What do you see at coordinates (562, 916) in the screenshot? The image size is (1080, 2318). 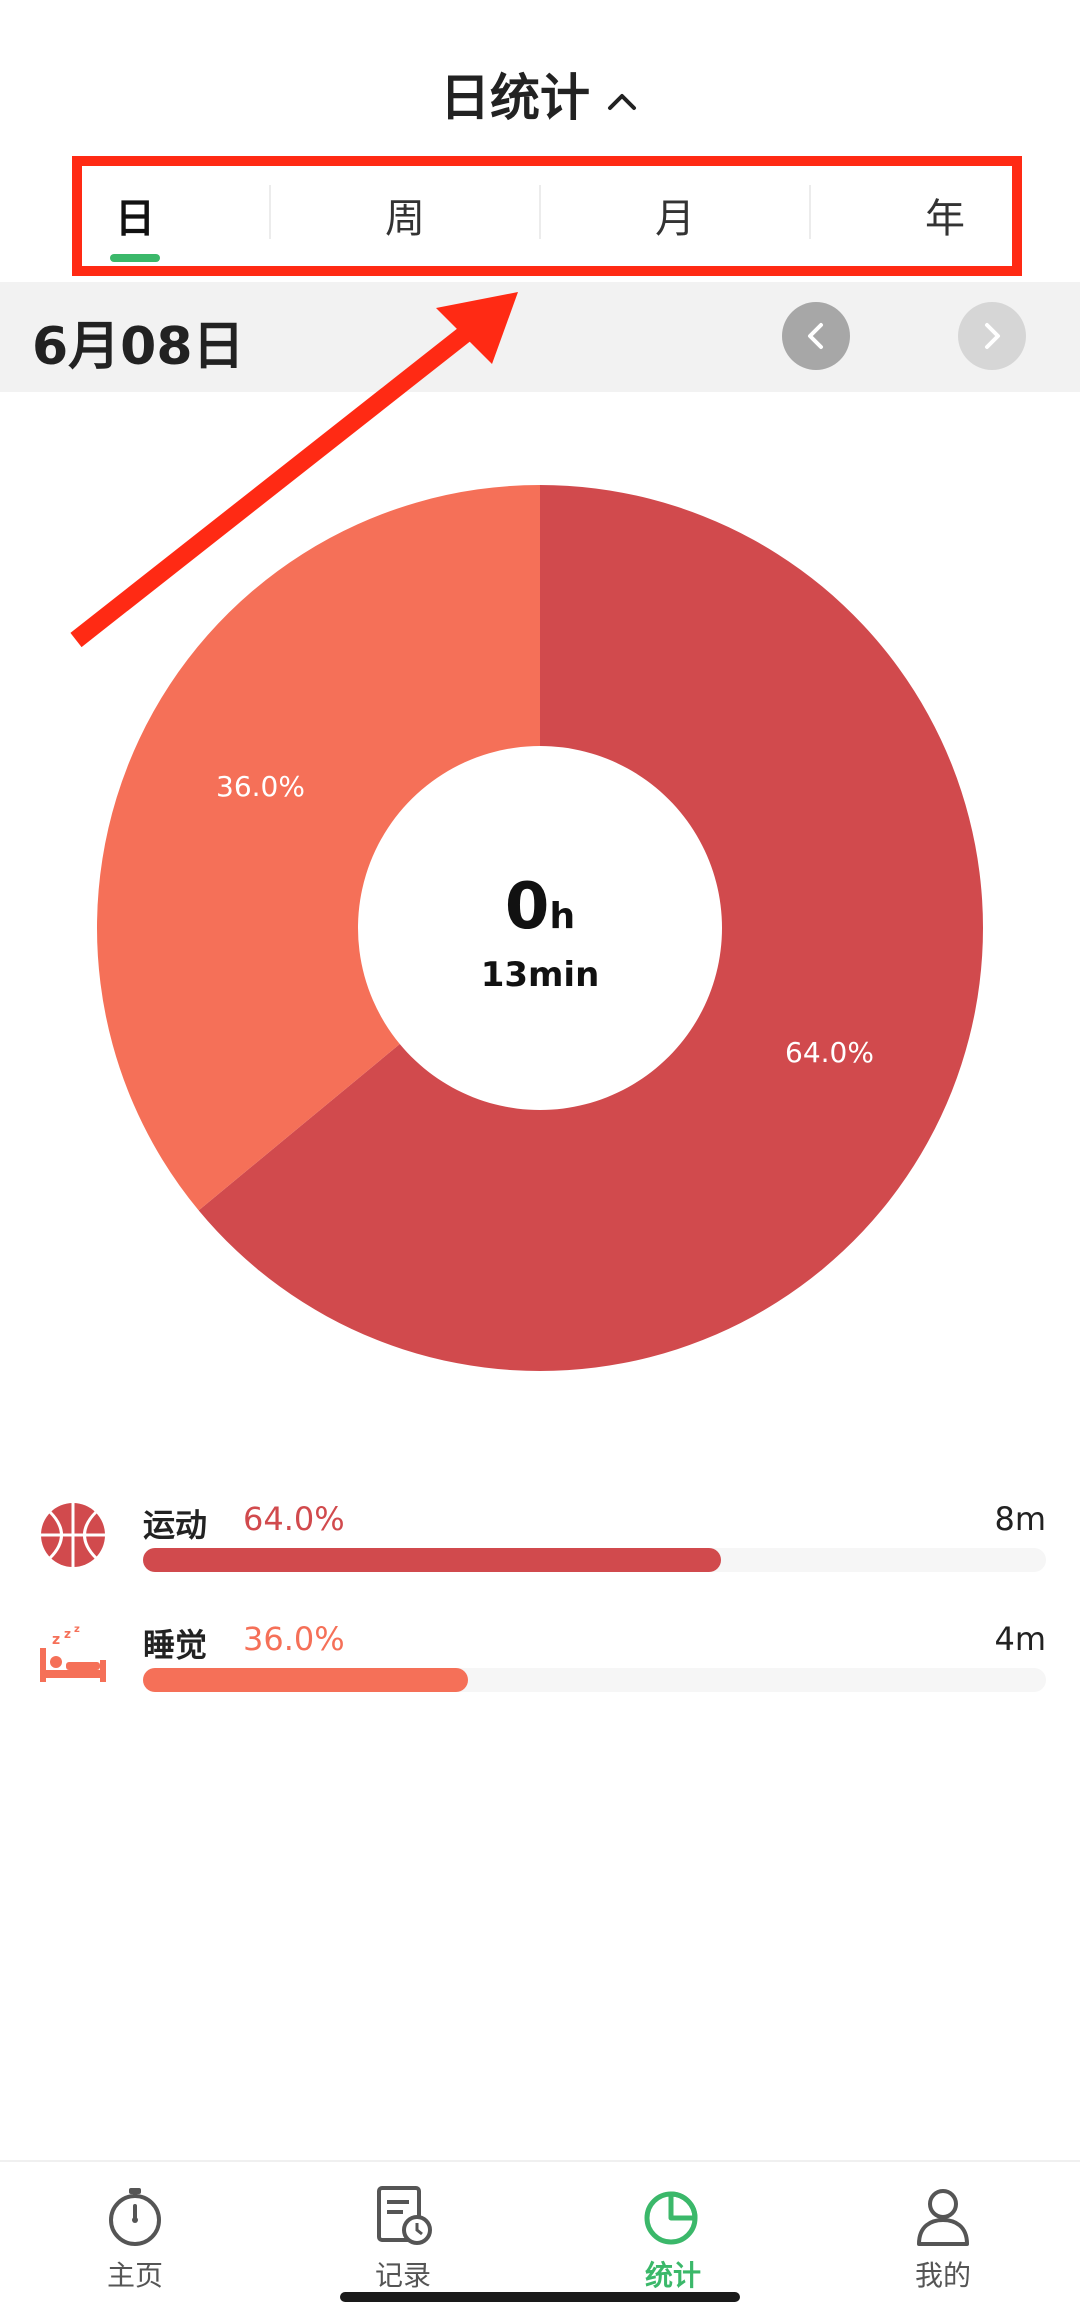 I see `hours-unit: h` at bounding box center [562, 916].